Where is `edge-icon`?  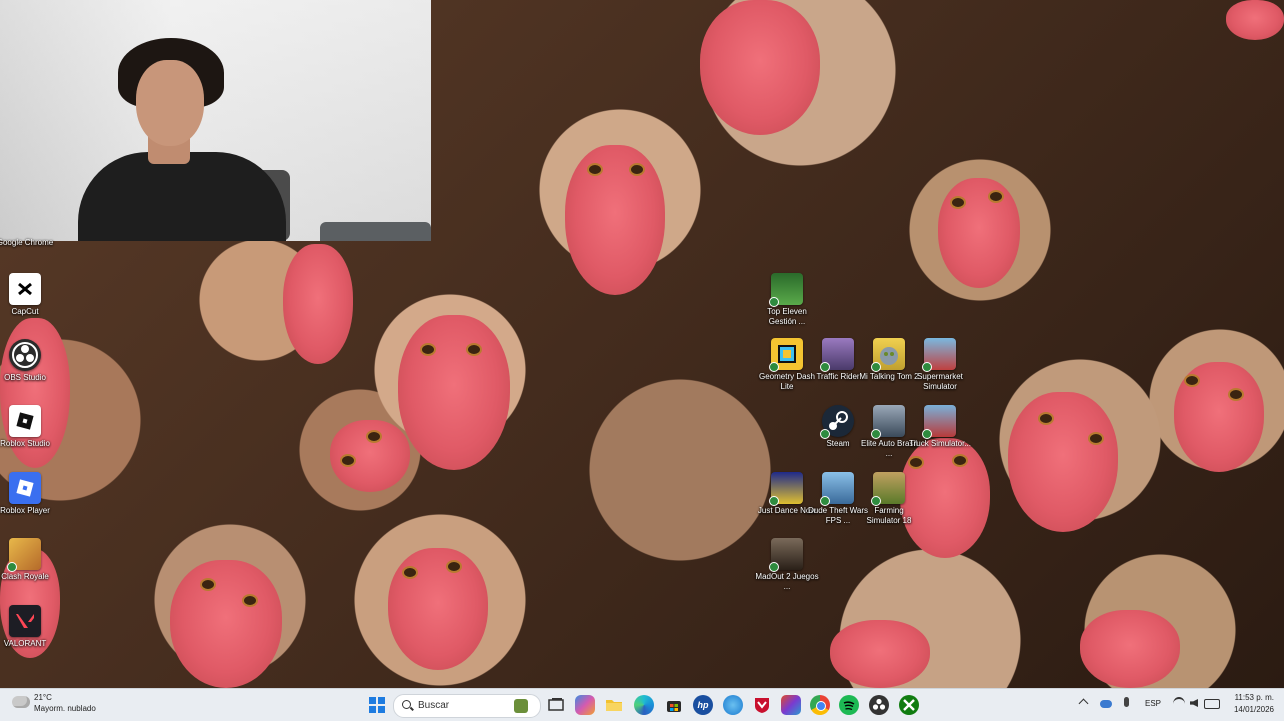
edge-icon is located at coordinates (644, 705).